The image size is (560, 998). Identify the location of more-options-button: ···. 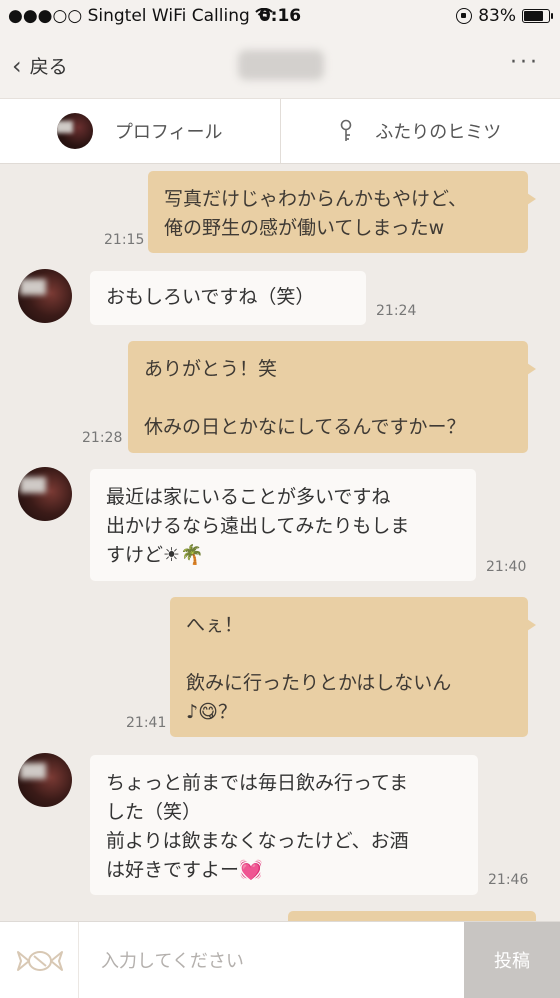
(525, 62).